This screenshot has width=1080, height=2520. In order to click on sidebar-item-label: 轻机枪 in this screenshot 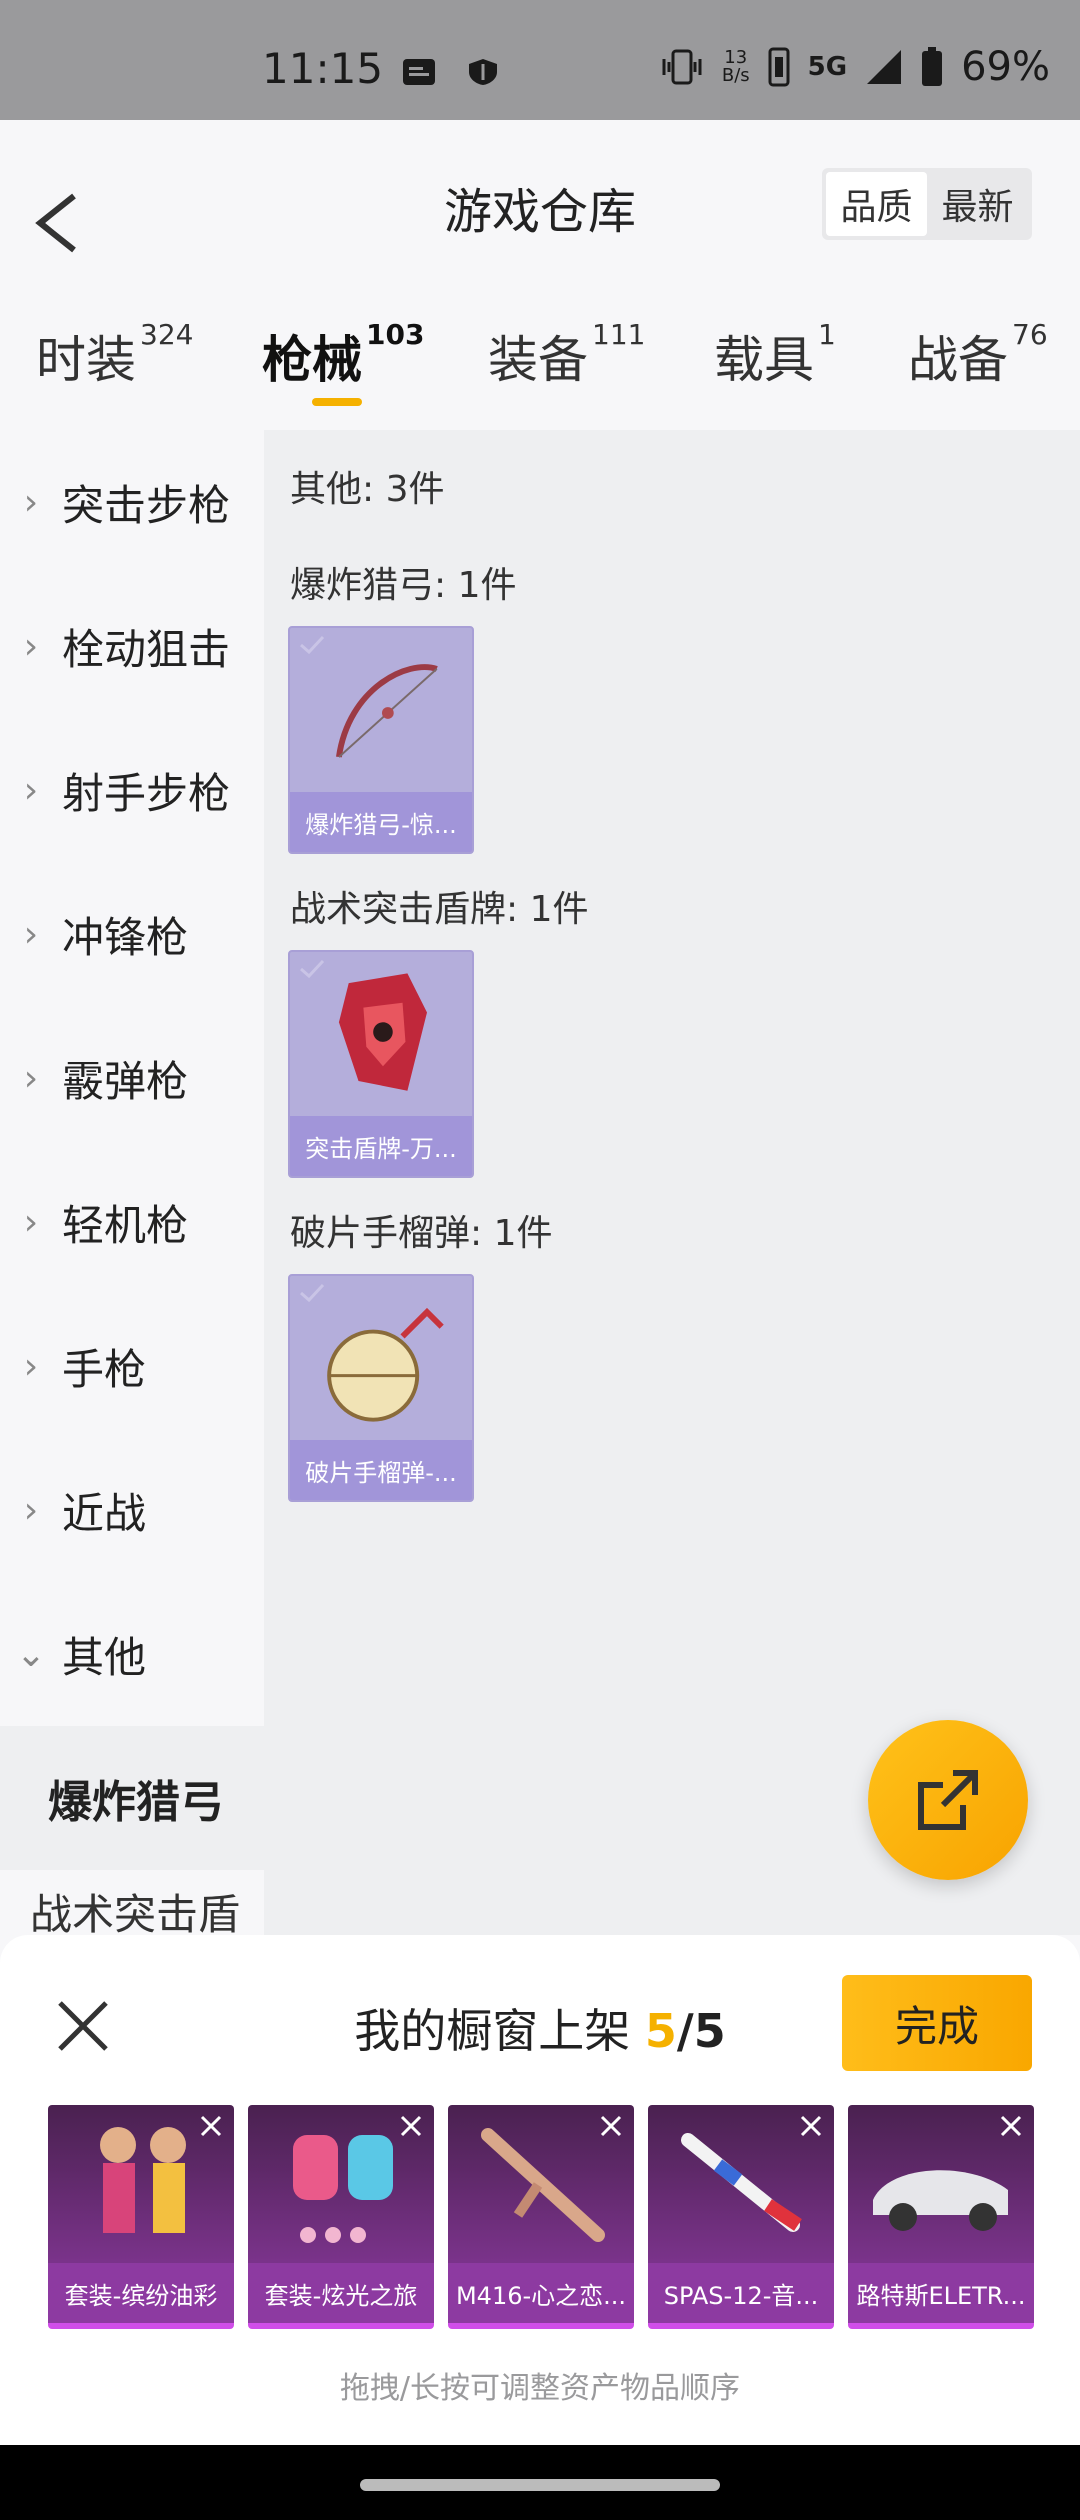, I will do `click(125, 1225)`.